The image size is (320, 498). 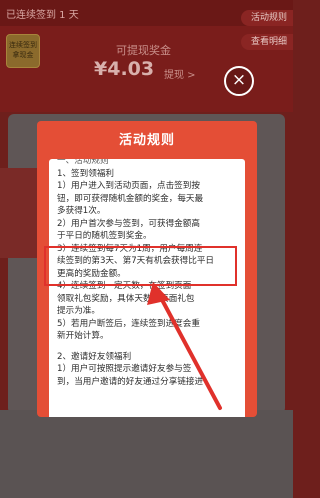 What do you see at coordinates (78, 311) in the screenshot?
I see `rule-line: 提示为准。` at bounding box center [78, 311].